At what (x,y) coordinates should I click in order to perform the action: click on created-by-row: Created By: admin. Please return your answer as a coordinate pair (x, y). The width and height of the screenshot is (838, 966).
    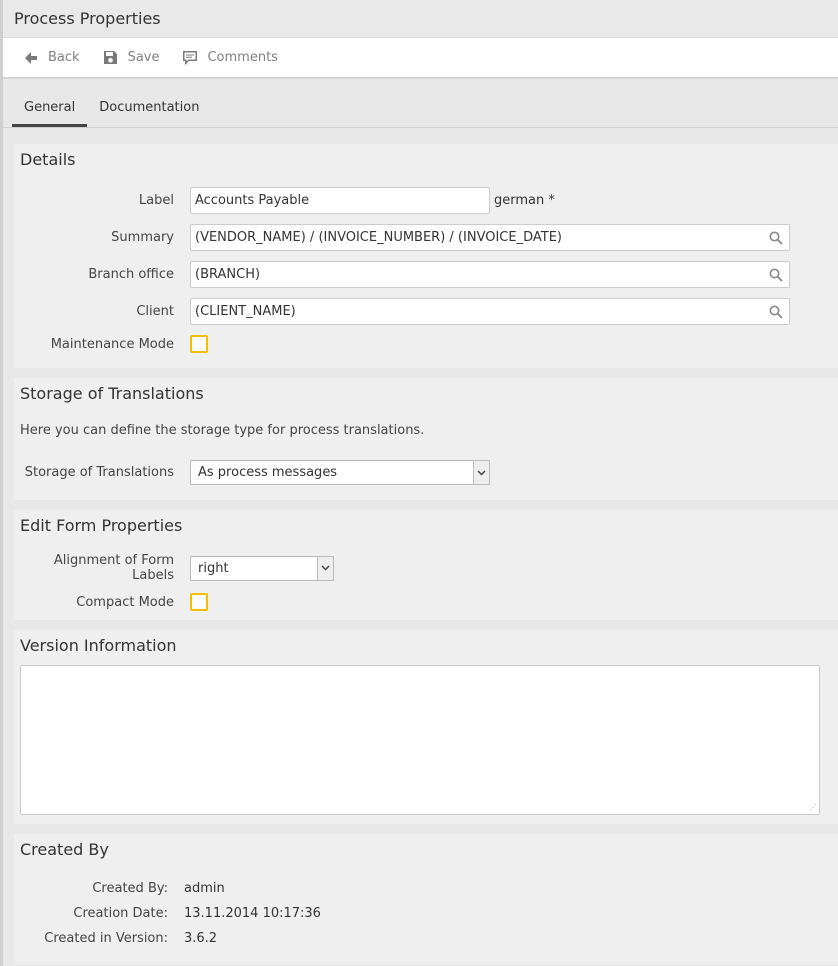
    Looking at the image, I should click on (426, 888).